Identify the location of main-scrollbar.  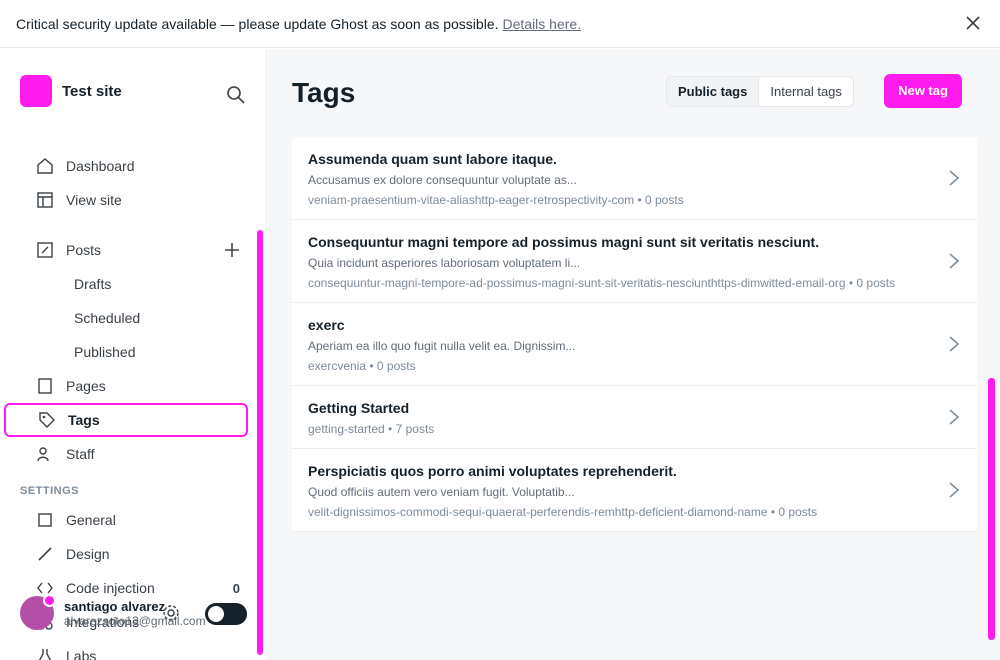
(991, 509).